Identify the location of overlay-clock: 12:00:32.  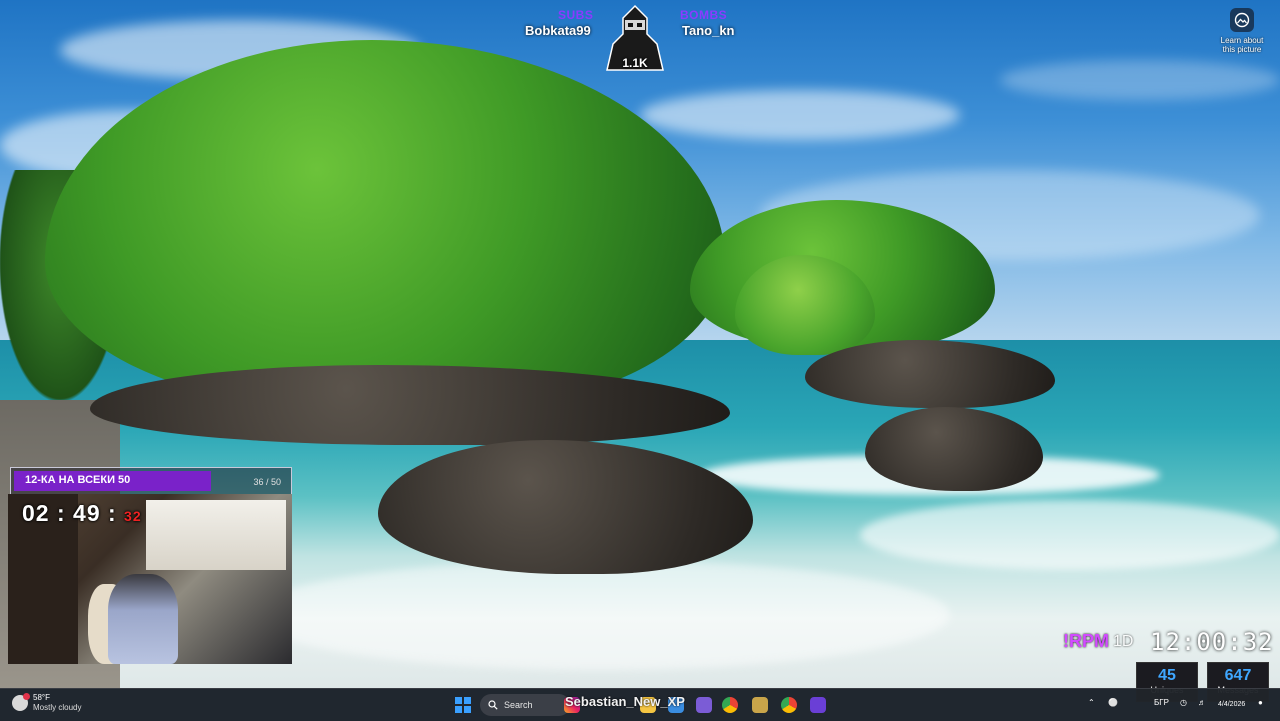
(1212, 642).